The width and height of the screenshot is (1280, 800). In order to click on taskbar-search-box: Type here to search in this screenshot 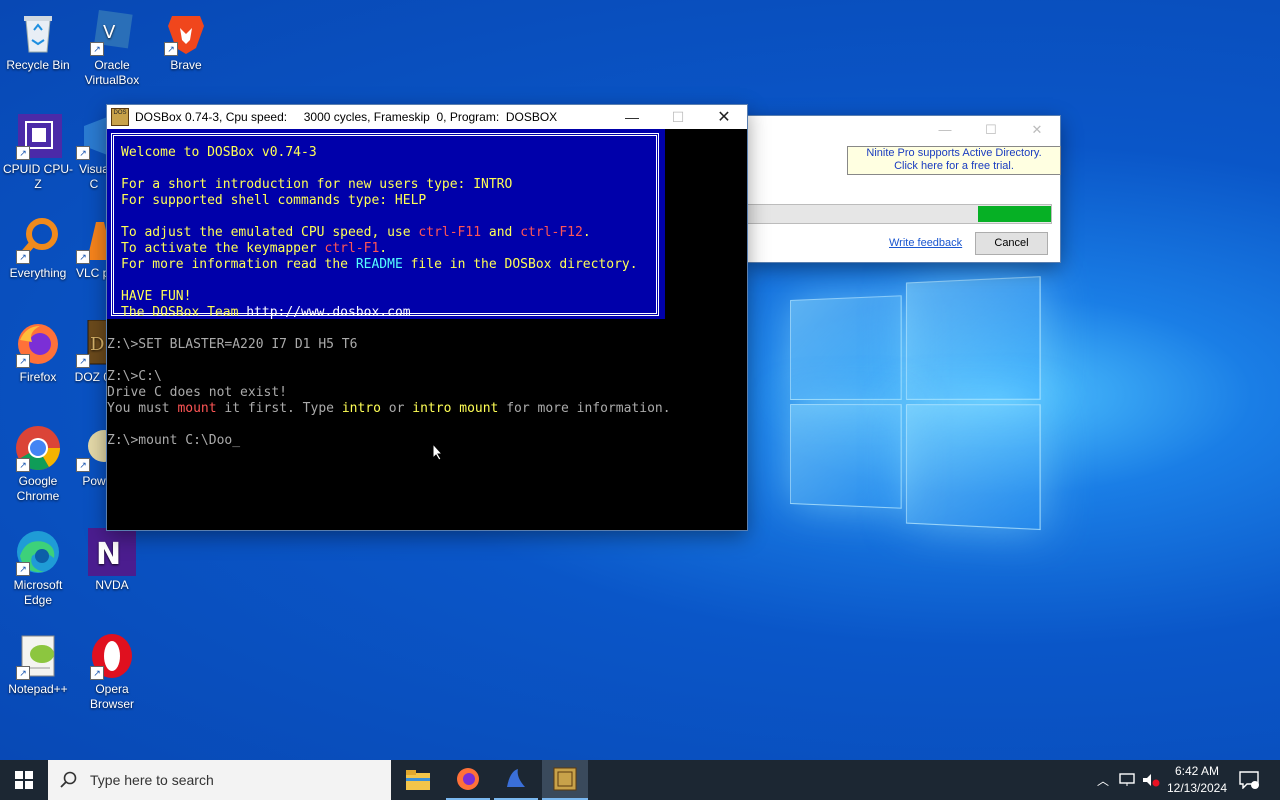, I will do `click(219, 780)`.